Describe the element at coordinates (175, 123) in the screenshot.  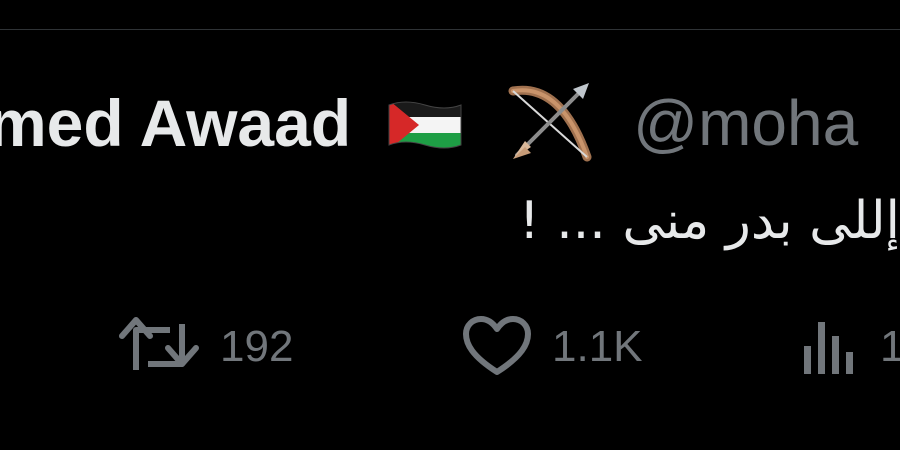
I see `display-name: med Awaad` at that location.